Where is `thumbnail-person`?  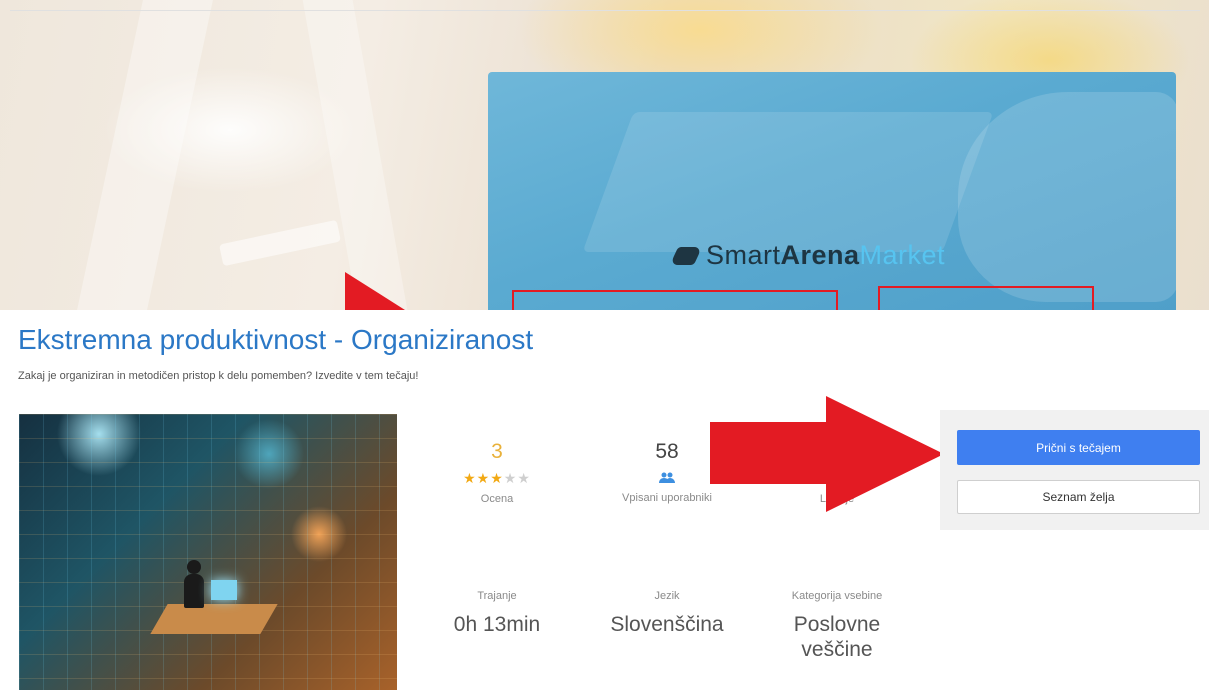
thumbnail-person is located at coordinates (194, 591).